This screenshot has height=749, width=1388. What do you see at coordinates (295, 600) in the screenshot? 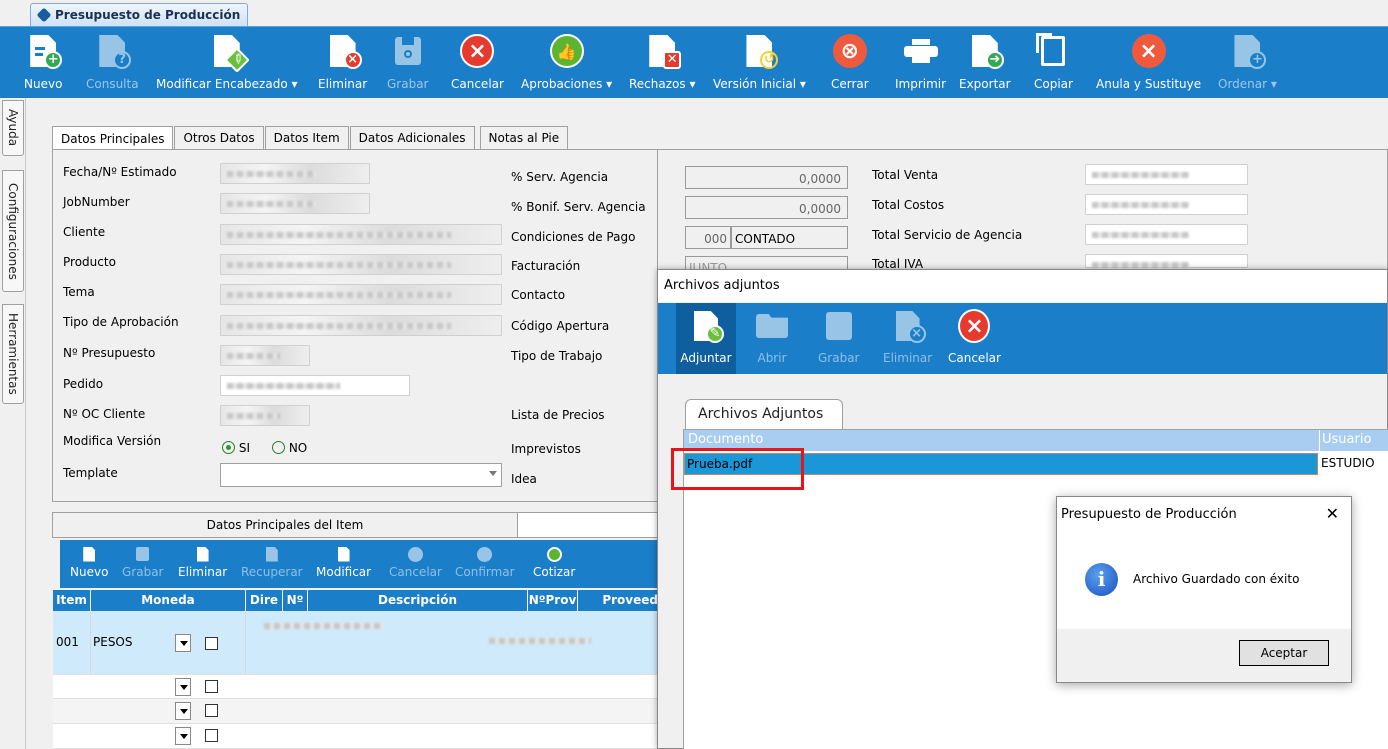
I see `col-numero: Nº` at bounding box center [295, 600].